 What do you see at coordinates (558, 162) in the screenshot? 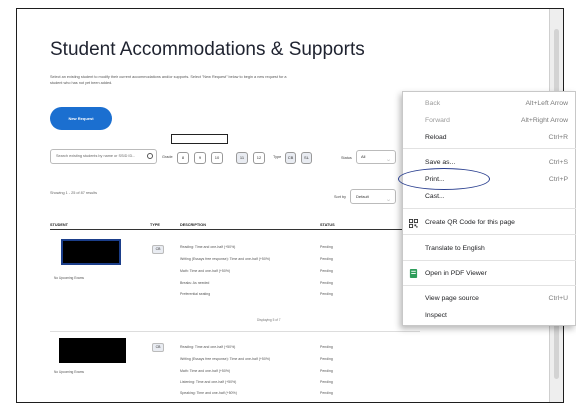
I see `save-as-shortcut: Ctrl+S` at bounding box center [558, 162].